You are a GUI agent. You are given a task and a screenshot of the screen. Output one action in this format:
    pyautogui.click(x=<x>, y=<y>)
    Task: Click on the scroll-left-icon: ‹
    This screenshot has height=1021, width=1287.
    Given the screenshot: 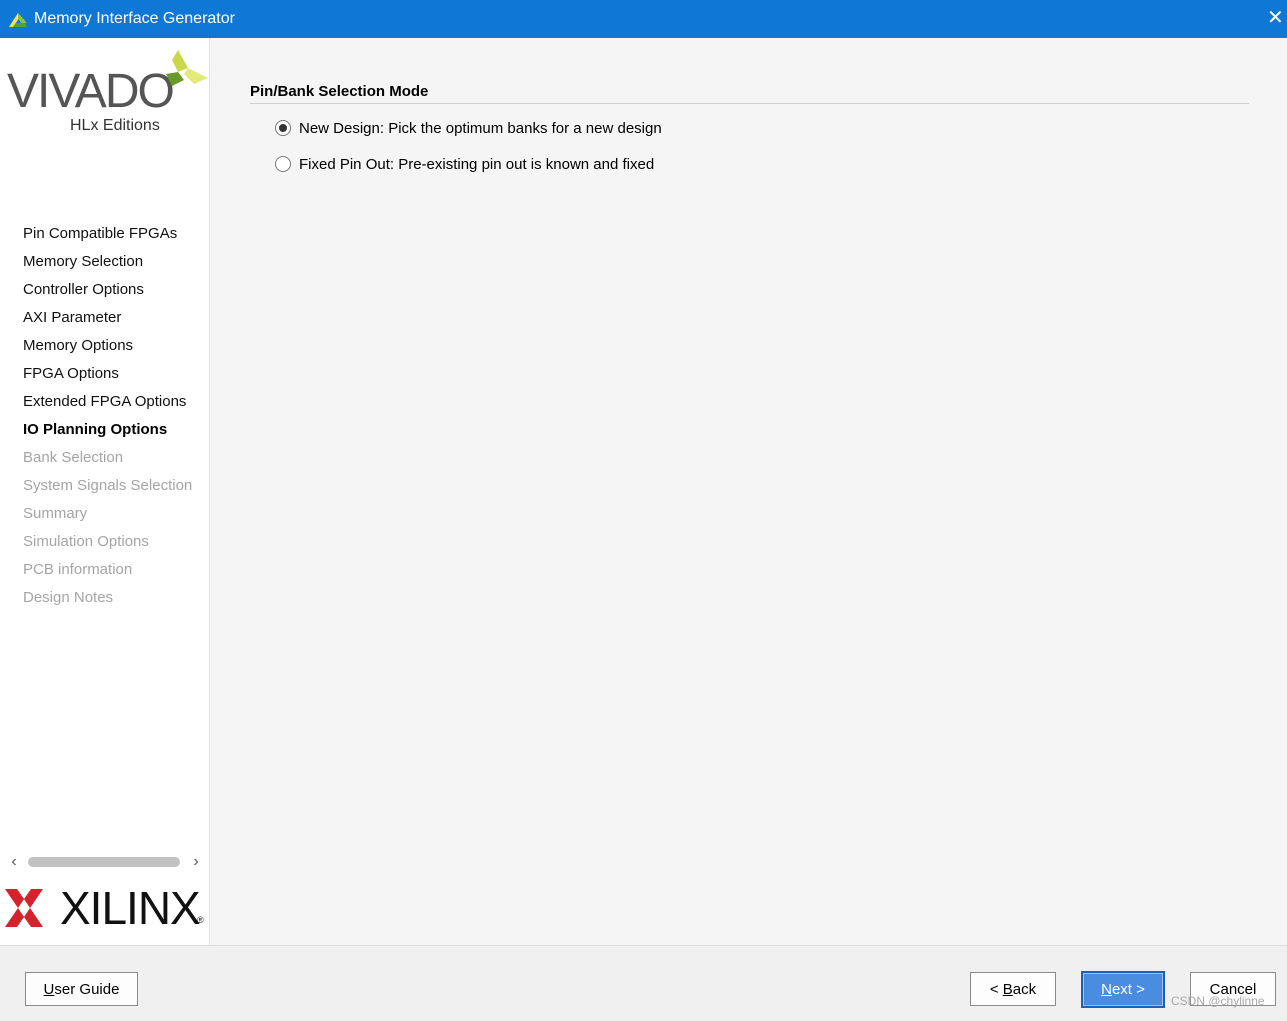 What is the action you would take?
    pyautogui.click(x=14, y=862)
    